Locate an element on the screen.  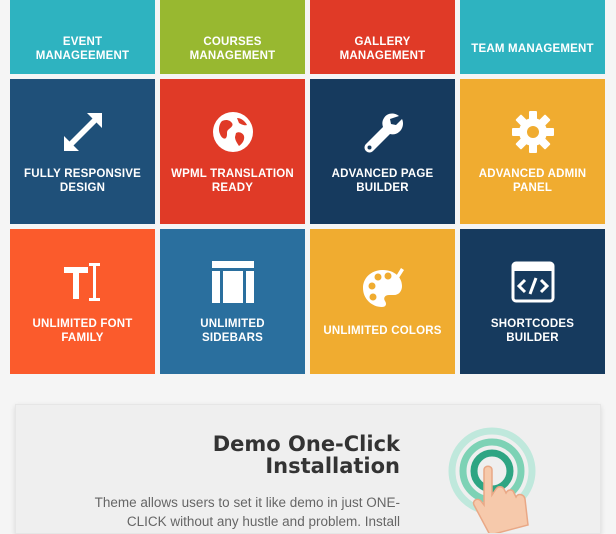
feature-tile-colors: UNLIMITED COLORS is located at coordinates (382, 301).